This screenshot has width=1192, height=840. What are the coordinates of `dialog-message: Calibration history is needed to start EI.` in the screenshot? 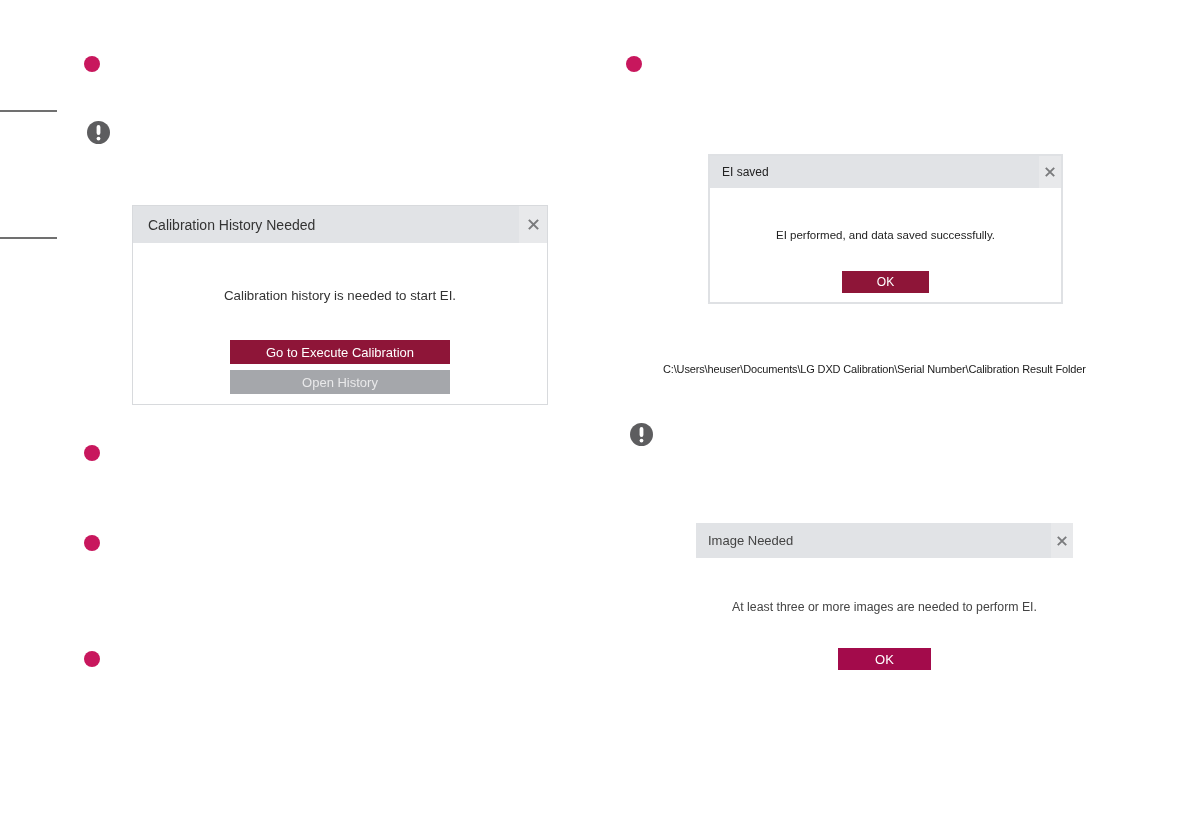 It's located at (340, 296).